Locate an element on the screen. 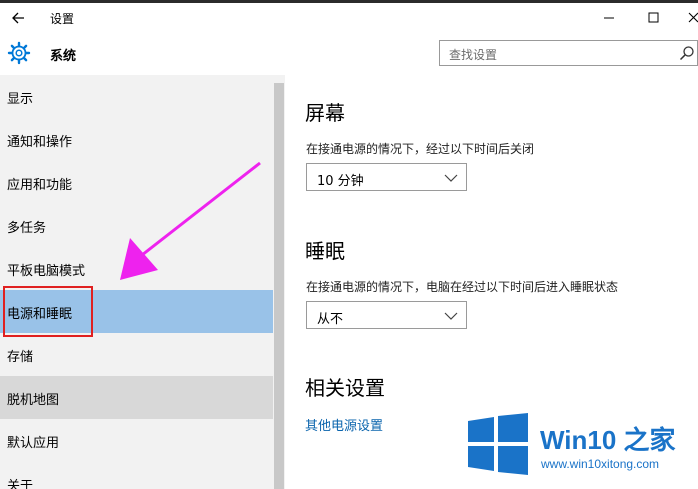 The height and width of the screenshot is (489, 698). annotation-arrow is located at coordinates (190, 220).